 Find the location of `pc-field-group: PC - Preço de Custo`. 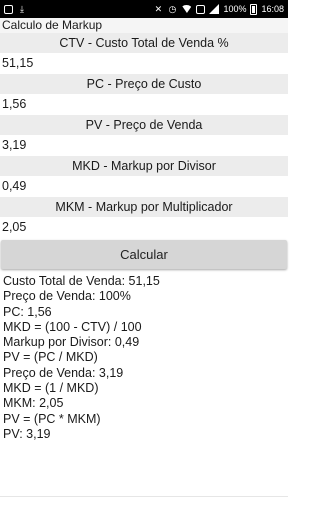

pc-field-group: PC - Preço de Custo is located at coordinates (144, 94).